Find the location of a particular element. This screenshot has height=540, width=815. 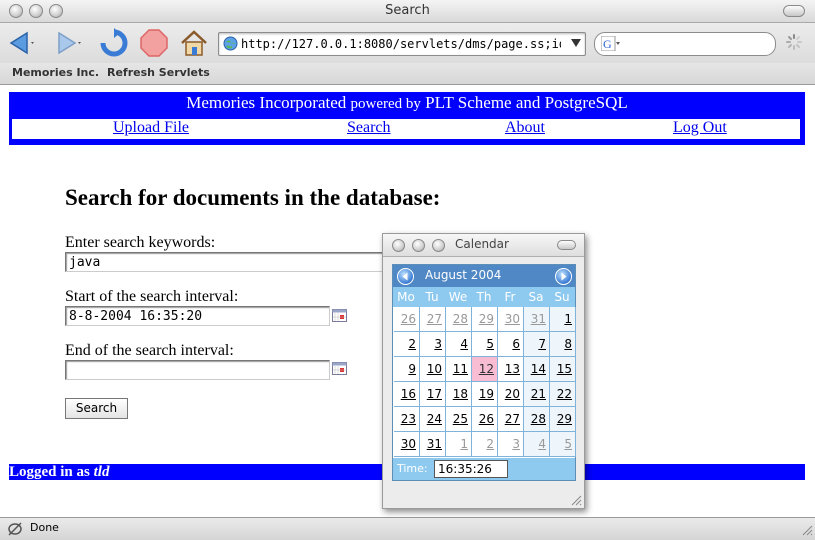

calendar-title-bar: Calendar is located at coordinates (483, 245).